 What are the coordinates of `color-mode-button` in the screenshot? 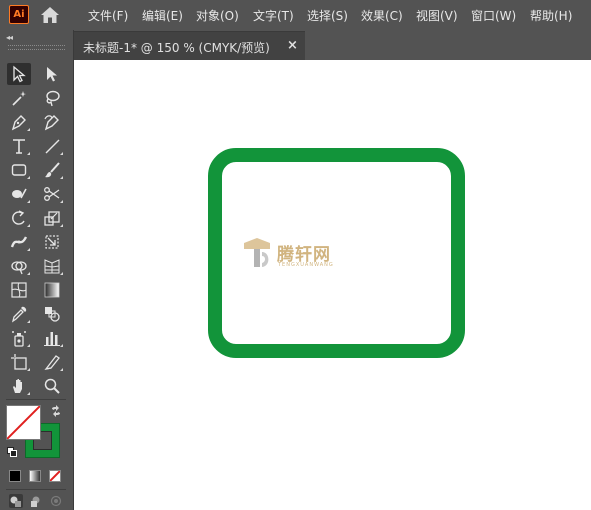 It's located at (15, 476).